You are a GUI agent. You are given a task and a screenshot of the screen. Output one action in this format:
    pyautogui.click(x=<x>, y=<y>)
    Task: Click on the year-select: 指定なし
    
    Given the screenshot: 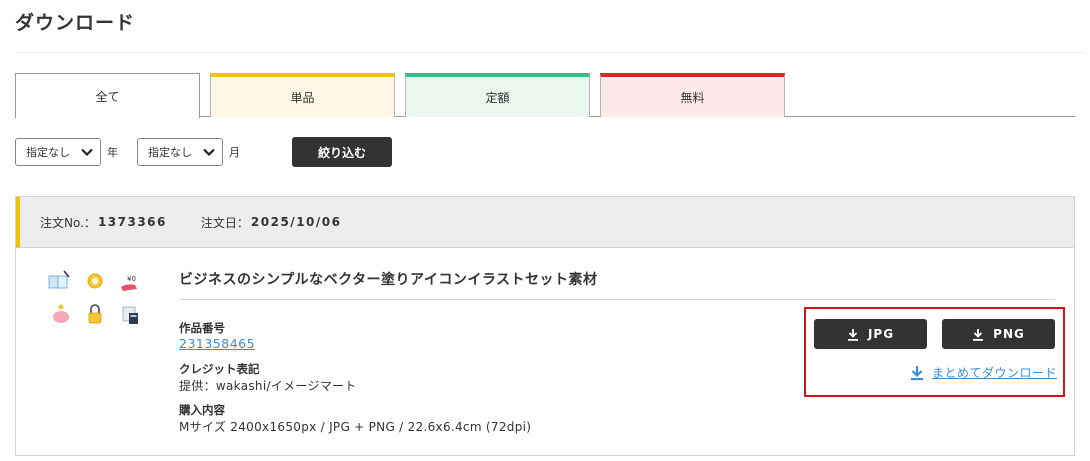 What is the action you would take?
    pyautogui.click(x=58, y=152)
    